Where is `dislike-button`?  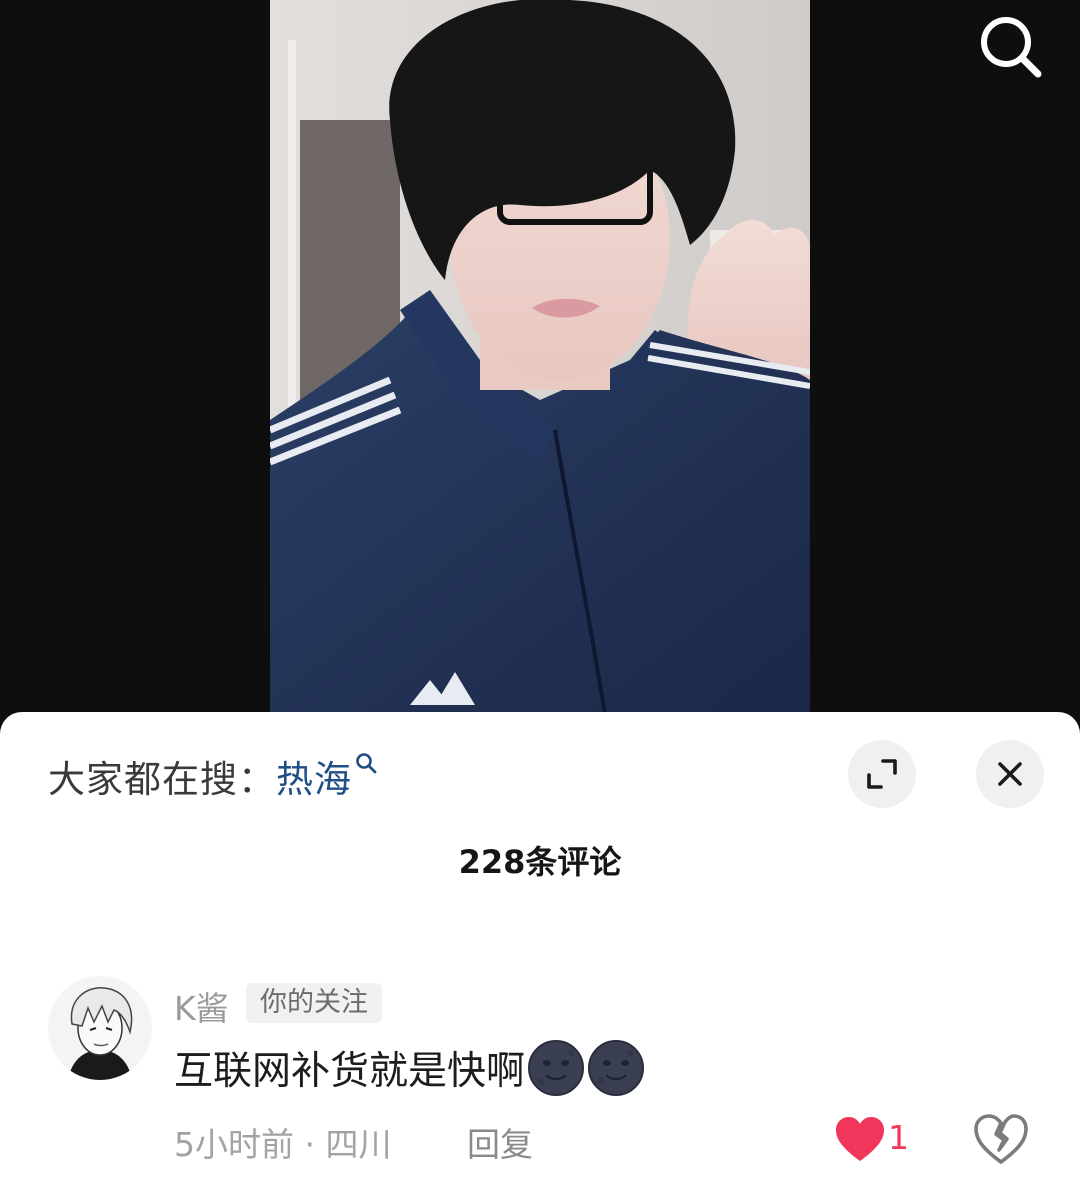
dislike-button is located at coordinates (1001, 1140).